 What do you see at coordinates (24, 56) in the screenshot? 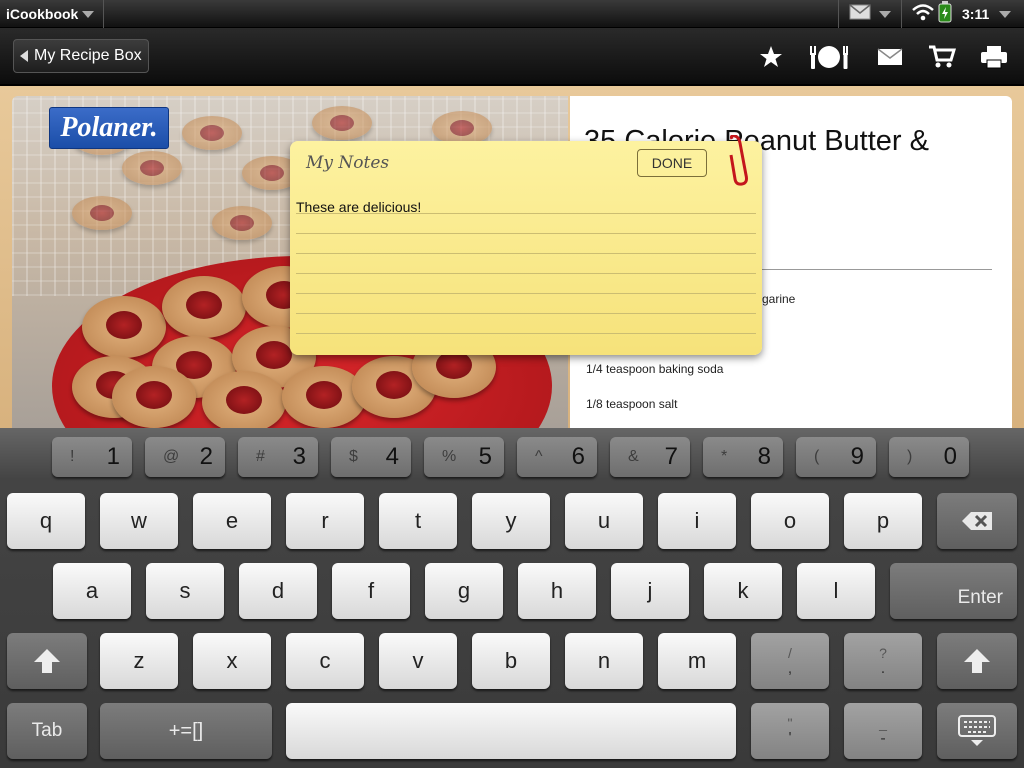
I see `back-arrow-icon` at bounding box center [24, 56].